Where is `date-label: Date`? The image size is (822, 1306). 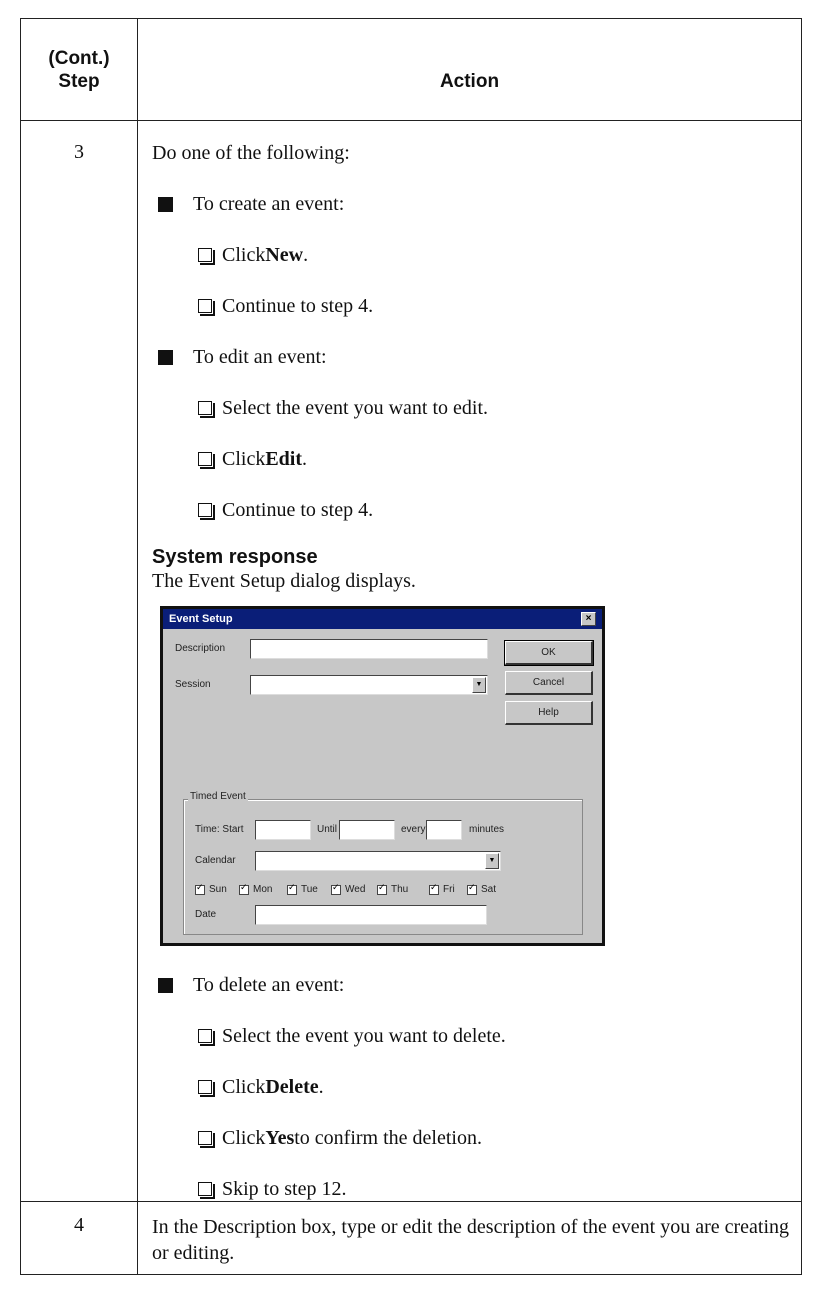 date-label: Date is located at coordinates (206, 914).